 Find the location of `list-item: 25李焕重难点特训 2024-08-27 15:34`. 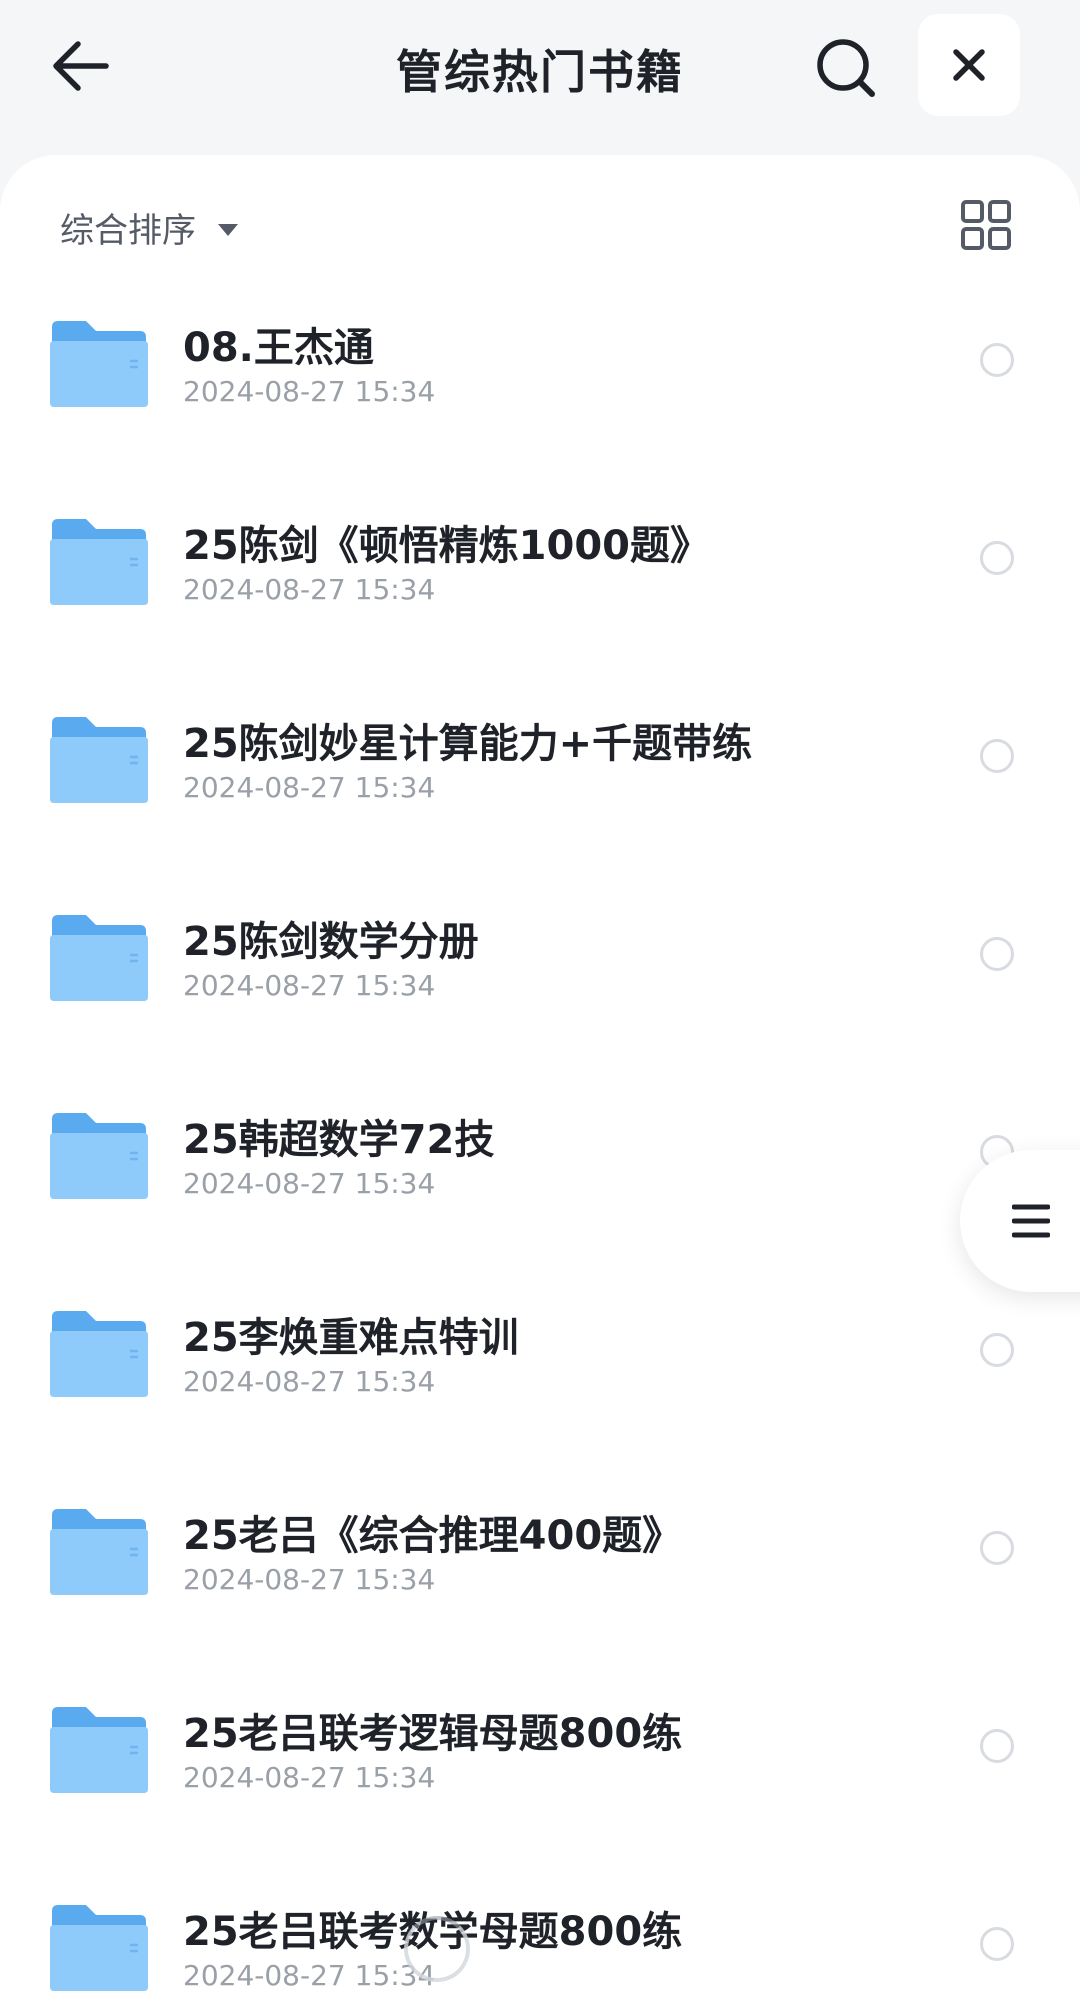

list-item: 25李焕重难点特训 2024-08-27 15:34 is located at coordinates (540, 1394).